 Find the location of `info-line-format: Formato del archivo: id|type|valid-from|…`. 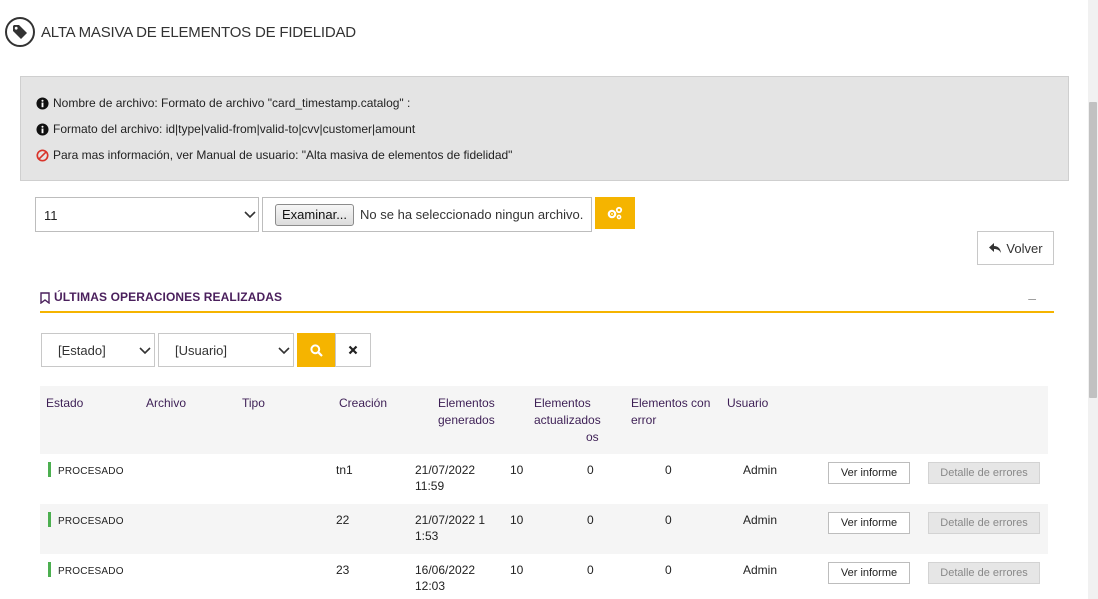

info-line-format: Formato del archivo: id|type|valid-from|… is located at coordinates (225, 129).